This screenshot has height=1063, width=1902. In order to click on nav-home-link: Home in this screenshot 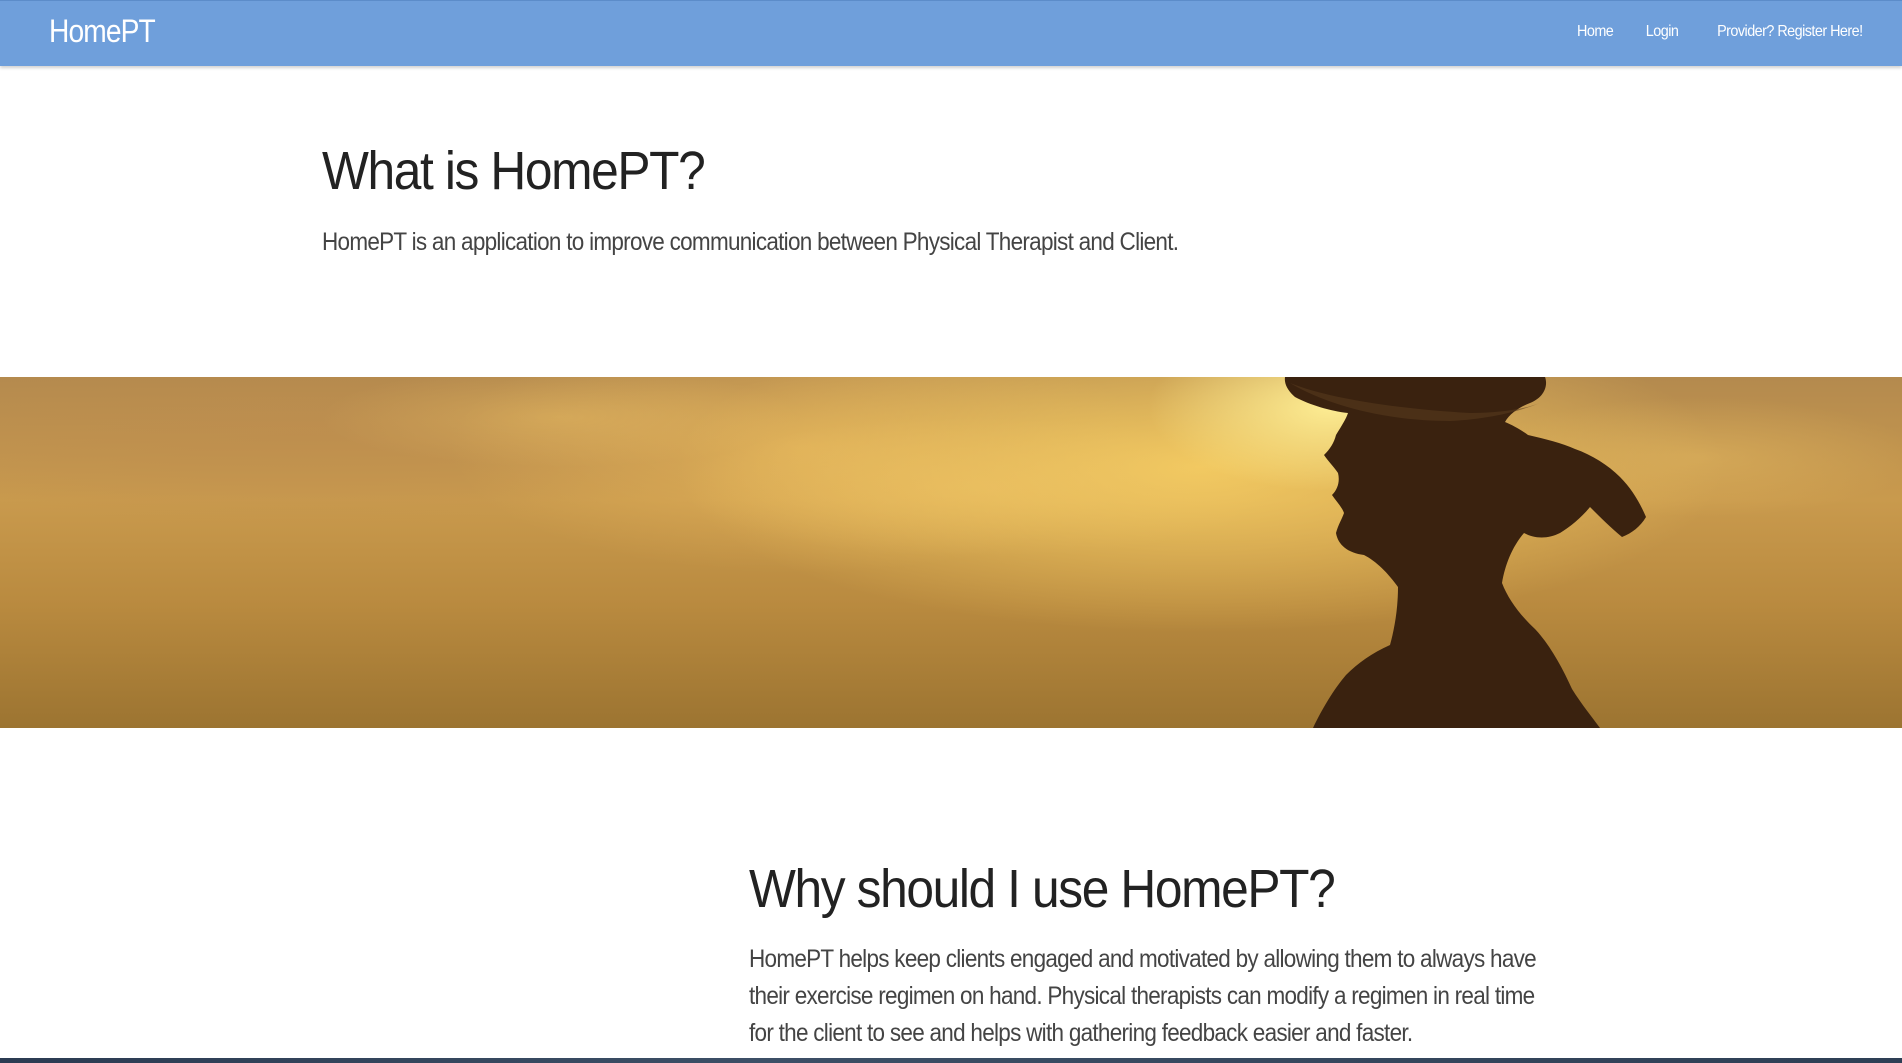, I will do `click(1595, 32)`.